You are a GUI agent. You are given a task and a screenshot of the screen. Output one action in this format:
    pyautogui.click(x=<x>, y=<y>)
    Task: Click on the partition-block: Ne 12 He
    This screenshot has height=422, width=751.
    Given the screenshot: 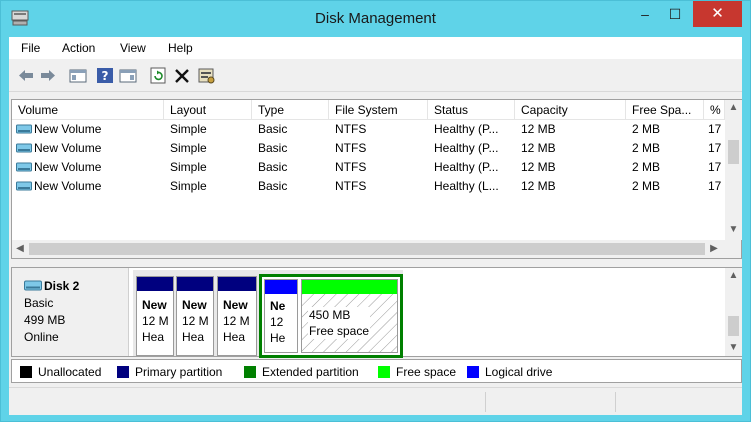 What is the action you would take?
    pyautogui.click(x=281, y=316)
    